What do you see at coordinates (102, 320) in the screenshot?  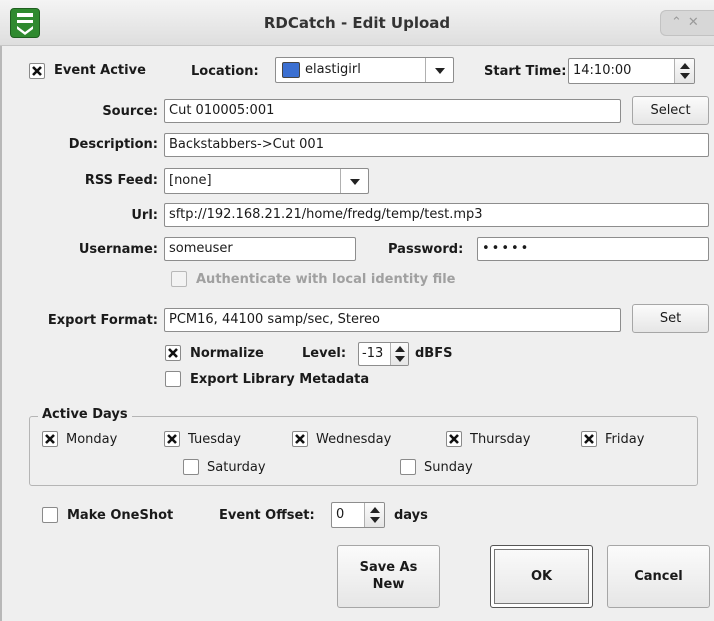 I see `export-format-label: Export Format:` at bounding box center [102, 320].